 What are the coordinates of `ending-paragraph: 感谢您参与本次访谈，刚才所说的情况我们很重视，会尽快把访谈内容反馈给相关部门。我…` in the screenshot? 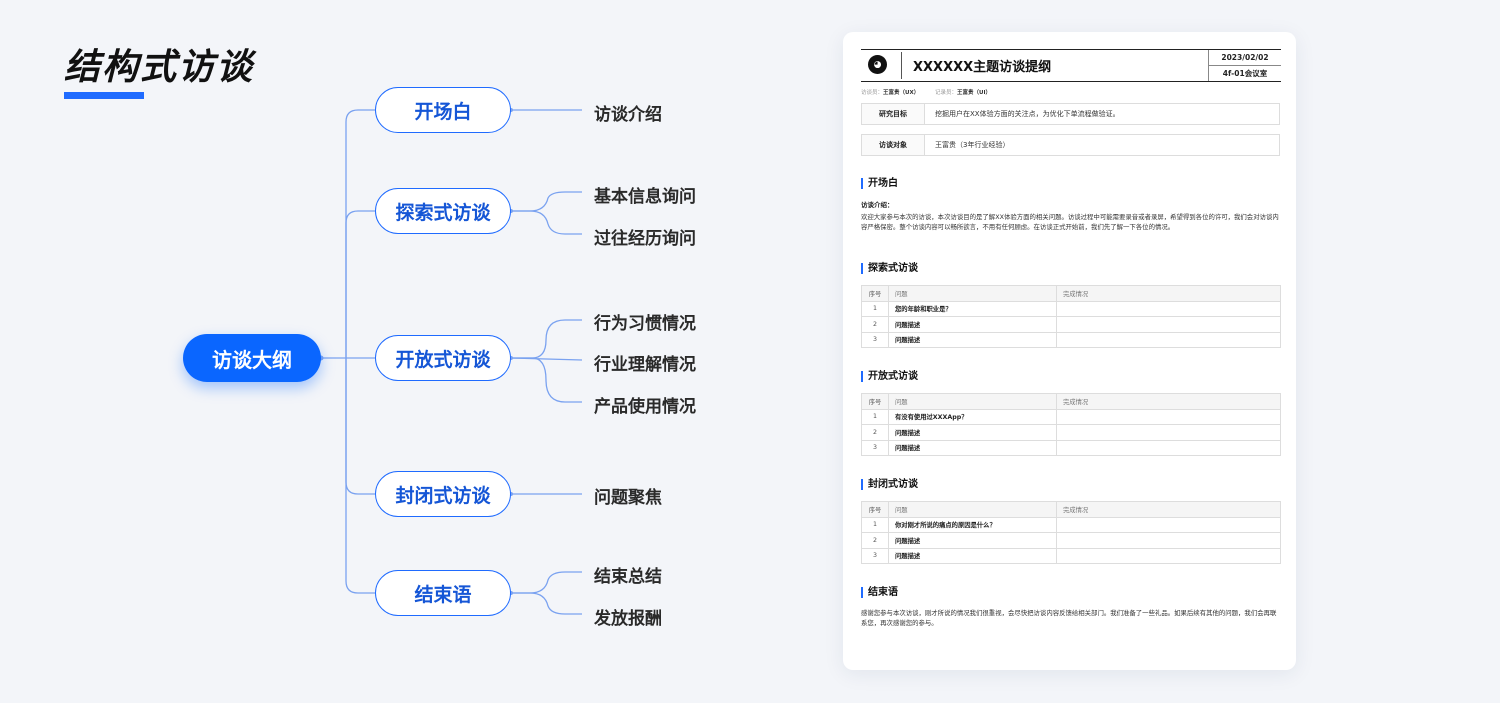 It's located at (1069, 618).